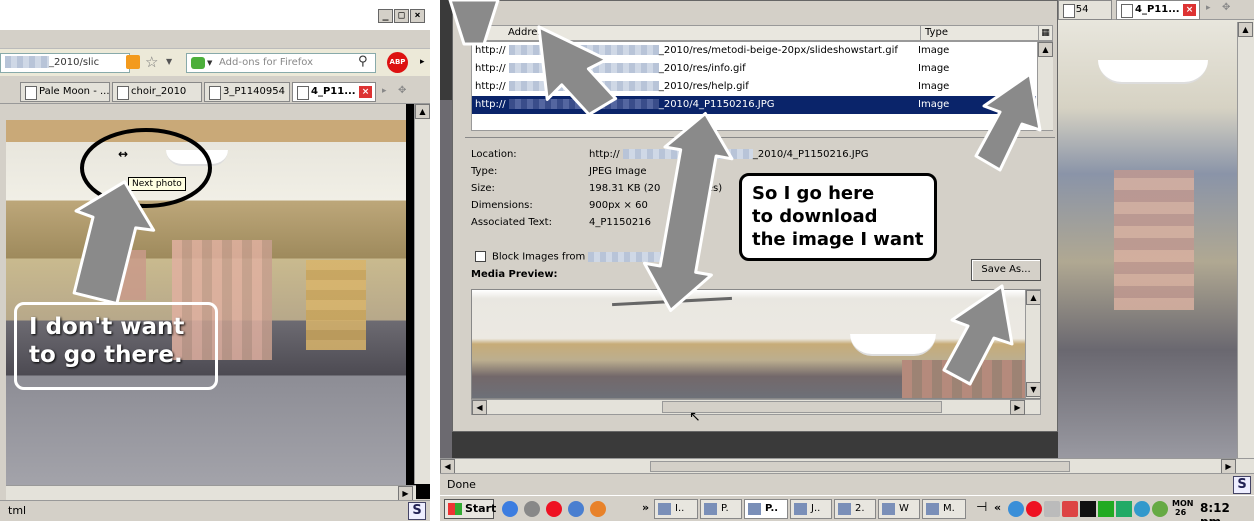 Image resolution: width=1254 pixels, height=521 pixels. I want to click on arrow-double, so click(688, 212).